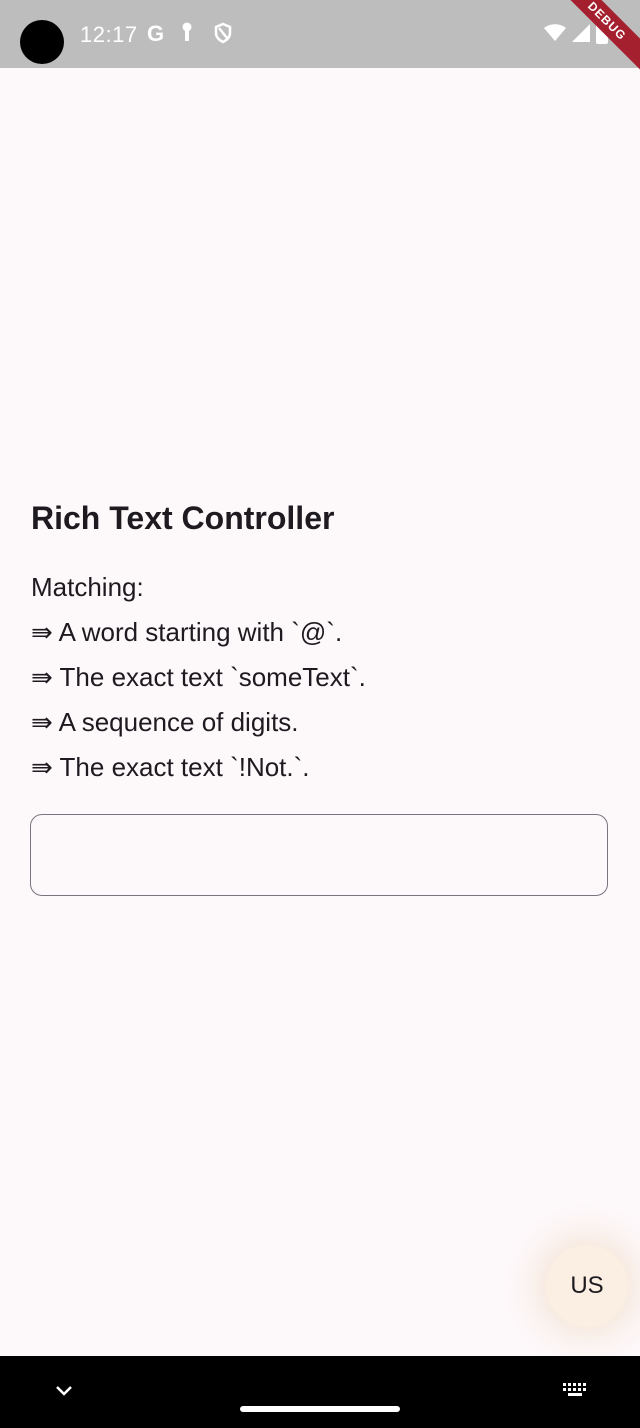 The width and height of the screenshot is (640, 1428). What do you see at coordinates (581, 35) in the screenshot?
I see `signal-icon` at bounding box center [581, 35].